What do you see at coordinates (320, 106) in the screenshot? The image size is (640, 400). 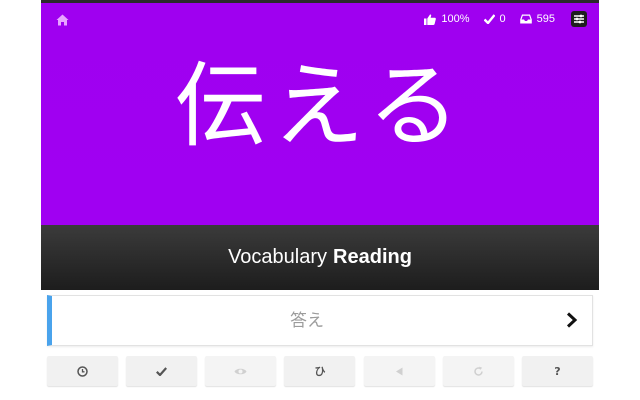 I see `item-characters: 伝える` at bounding box center [320, 106].